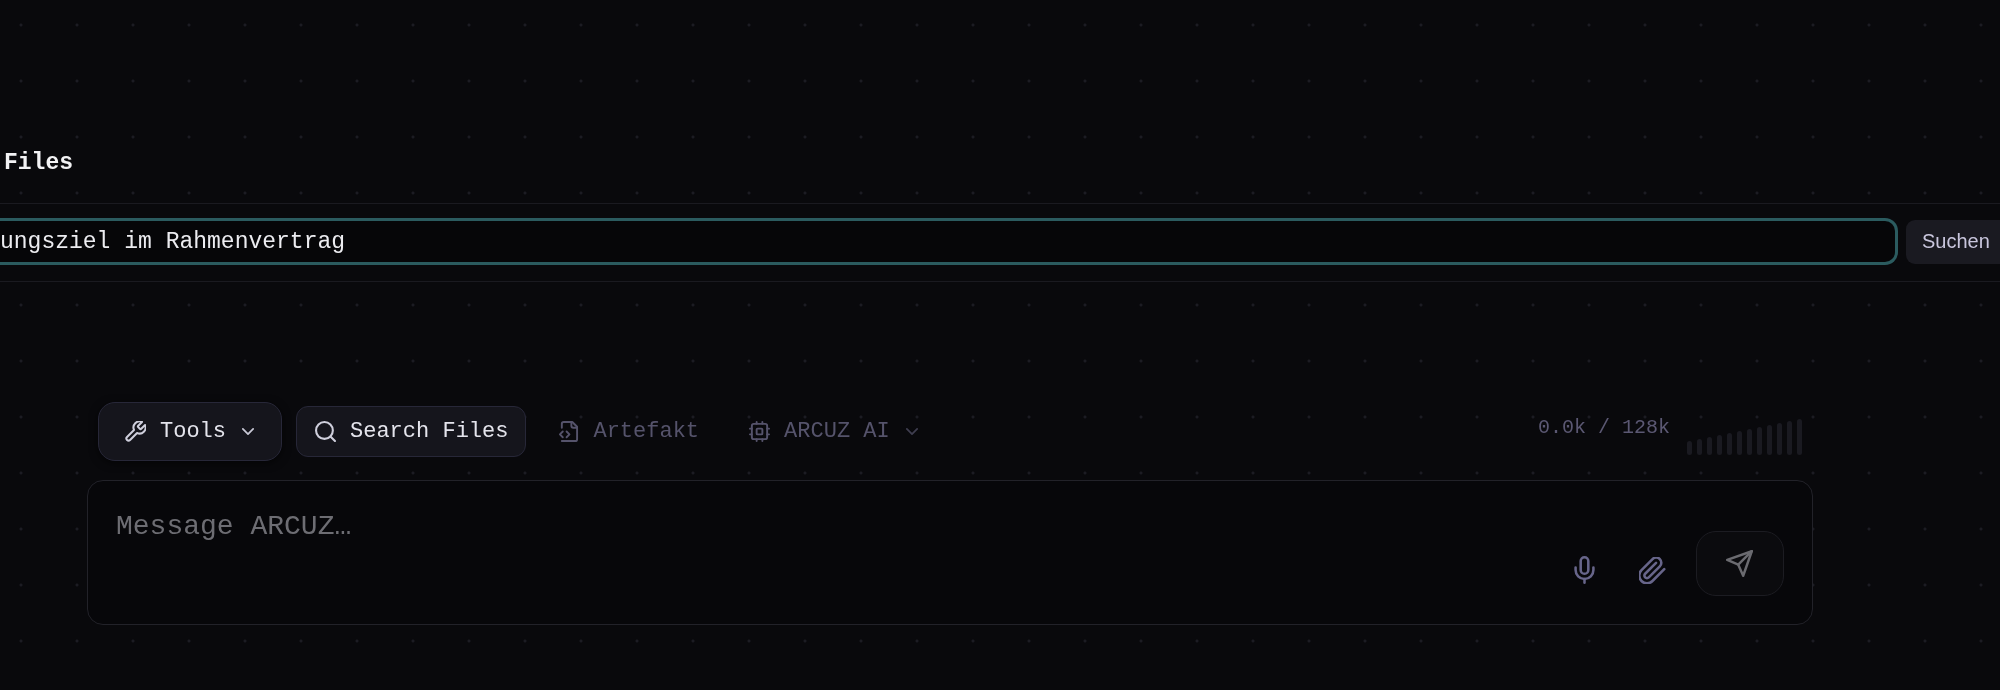 The height and width of the screenshot is (690, 2000). I want to click on search-files-button: Search Files, so click(411, 431).